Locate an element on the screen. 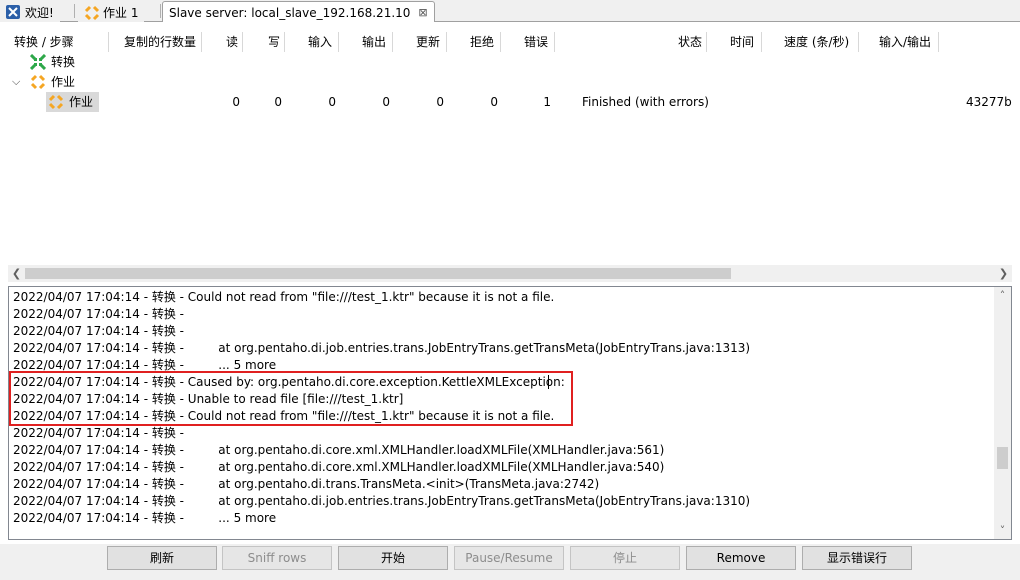  tree-node-trans: 转换 is located at coordinates (510, 62).